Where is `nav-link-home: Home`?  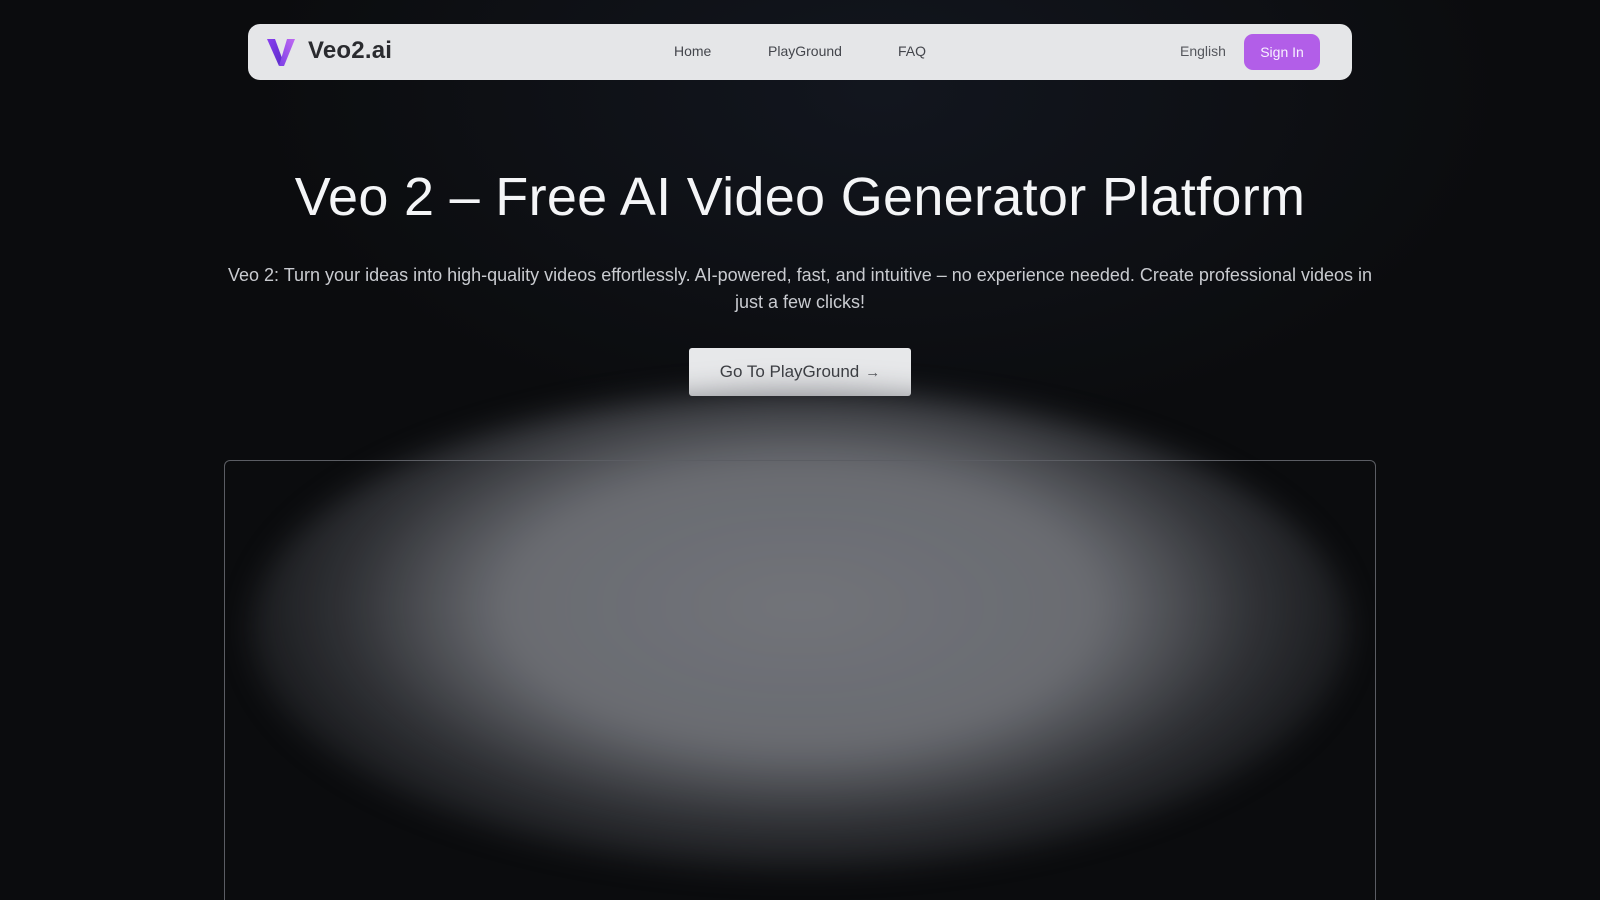 nav-link-home: Home is located at coordinates (692, 51).